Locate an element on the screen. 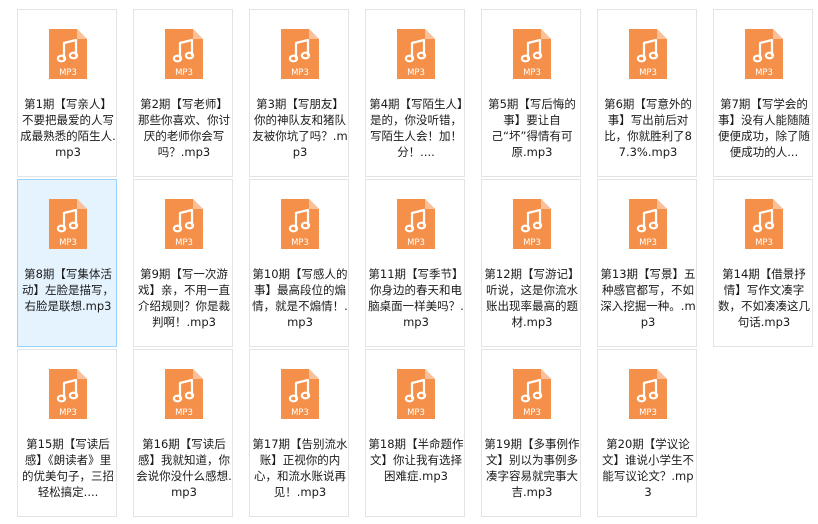  file-name: 第9期【写一次游戏】亲，不用一直介绍规则？你是裁判啊！.mp3 is located at coordinates (184, 298).